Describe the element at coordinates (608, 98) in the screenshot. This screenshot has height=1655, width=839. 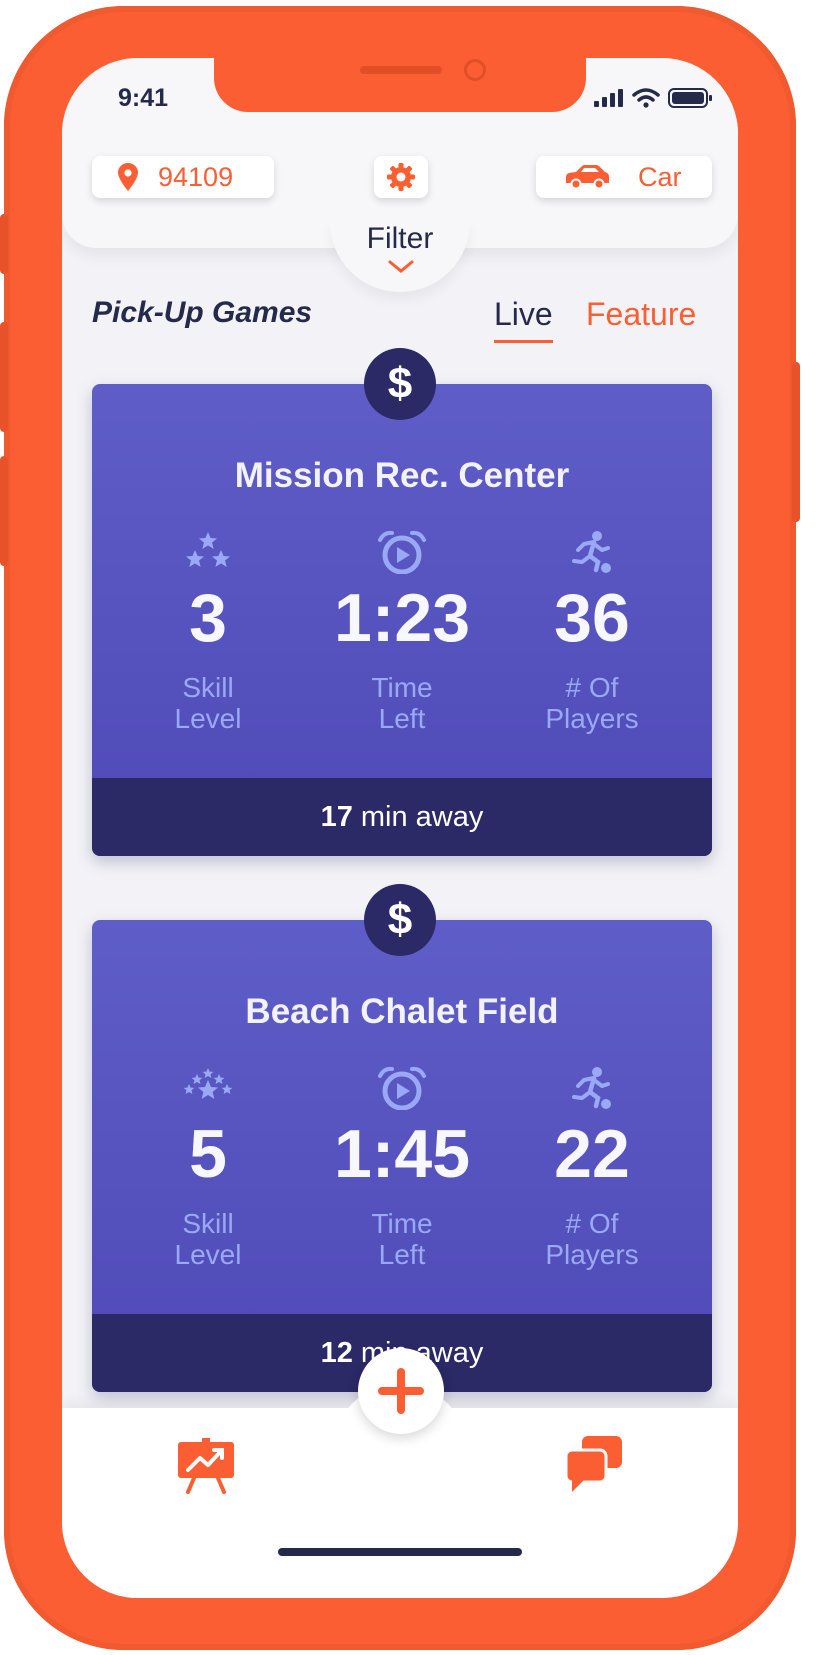
I see `signal-icon` at that location.